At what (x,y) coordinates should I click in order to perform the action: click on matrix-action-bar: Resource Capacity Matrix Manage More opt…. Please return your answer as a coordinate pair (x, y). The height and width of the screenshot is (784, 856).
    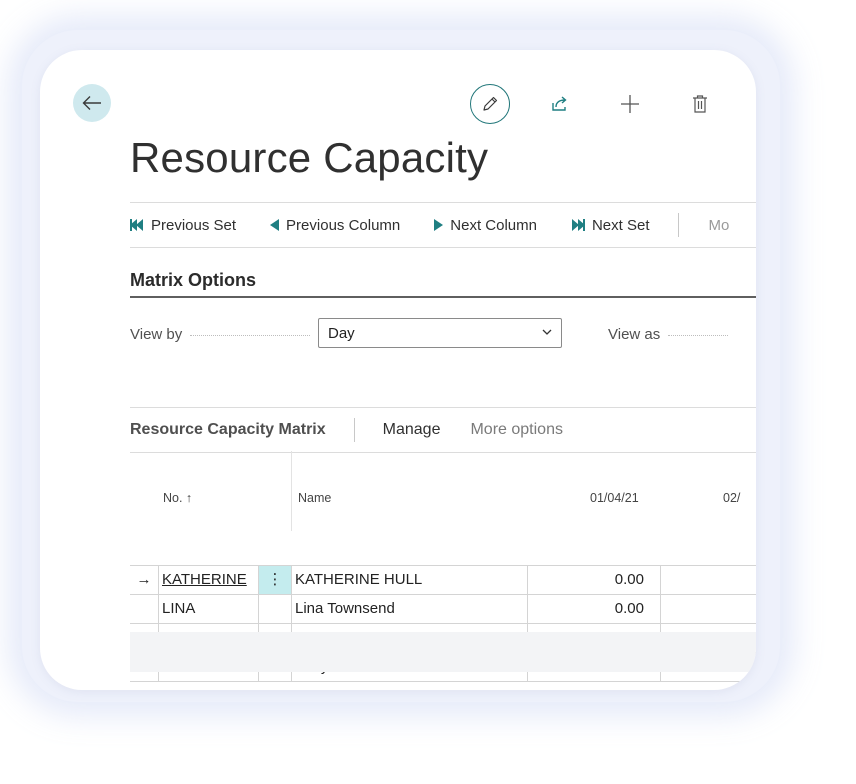
    Looking at the image, I should click on (443, 430).